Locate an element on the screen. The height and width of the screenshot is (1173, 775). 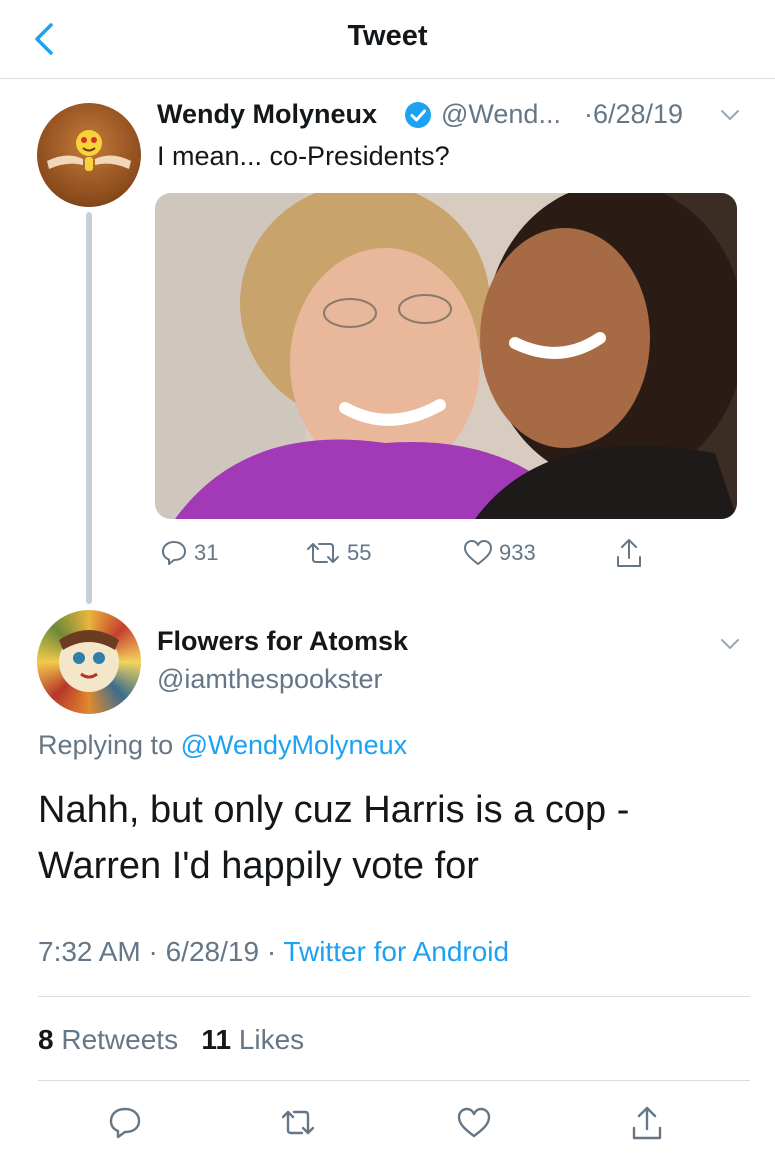
replying-to-line: Replying to @WendyMolyneux is located at coordinates (222, 745).